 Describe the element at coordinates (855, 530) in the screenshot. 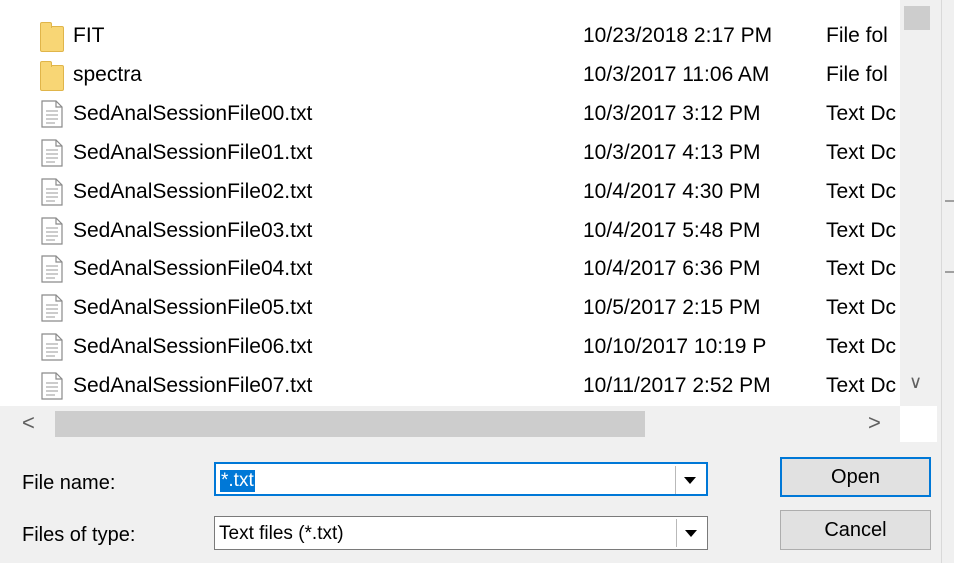

I see `cancel-button: Cancel` at that location.